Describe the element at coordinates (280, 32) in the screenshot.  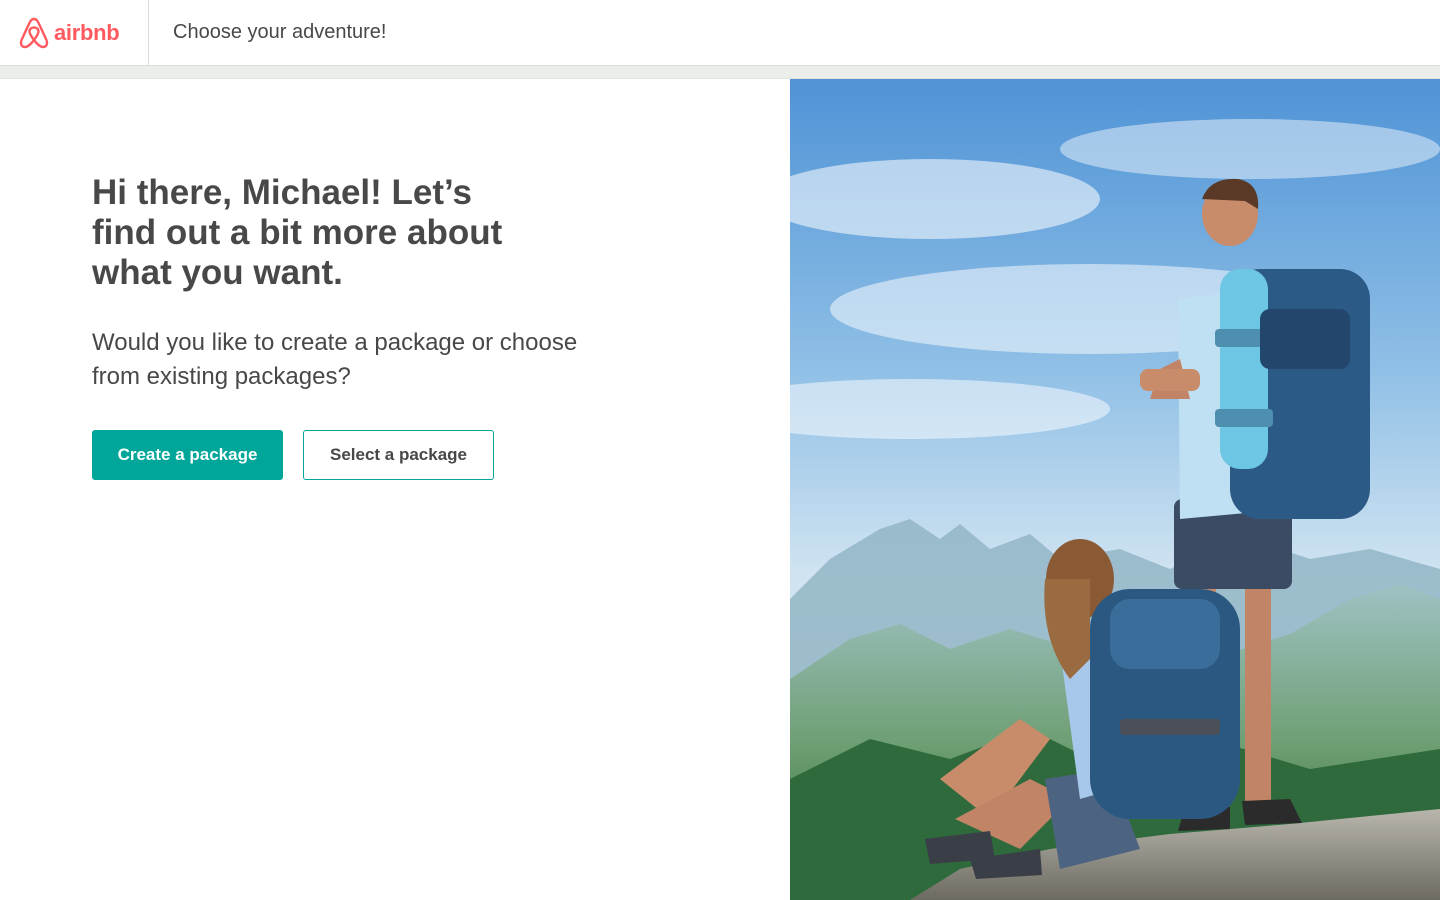
I see `page-title: Choose your adventure!` at that location.